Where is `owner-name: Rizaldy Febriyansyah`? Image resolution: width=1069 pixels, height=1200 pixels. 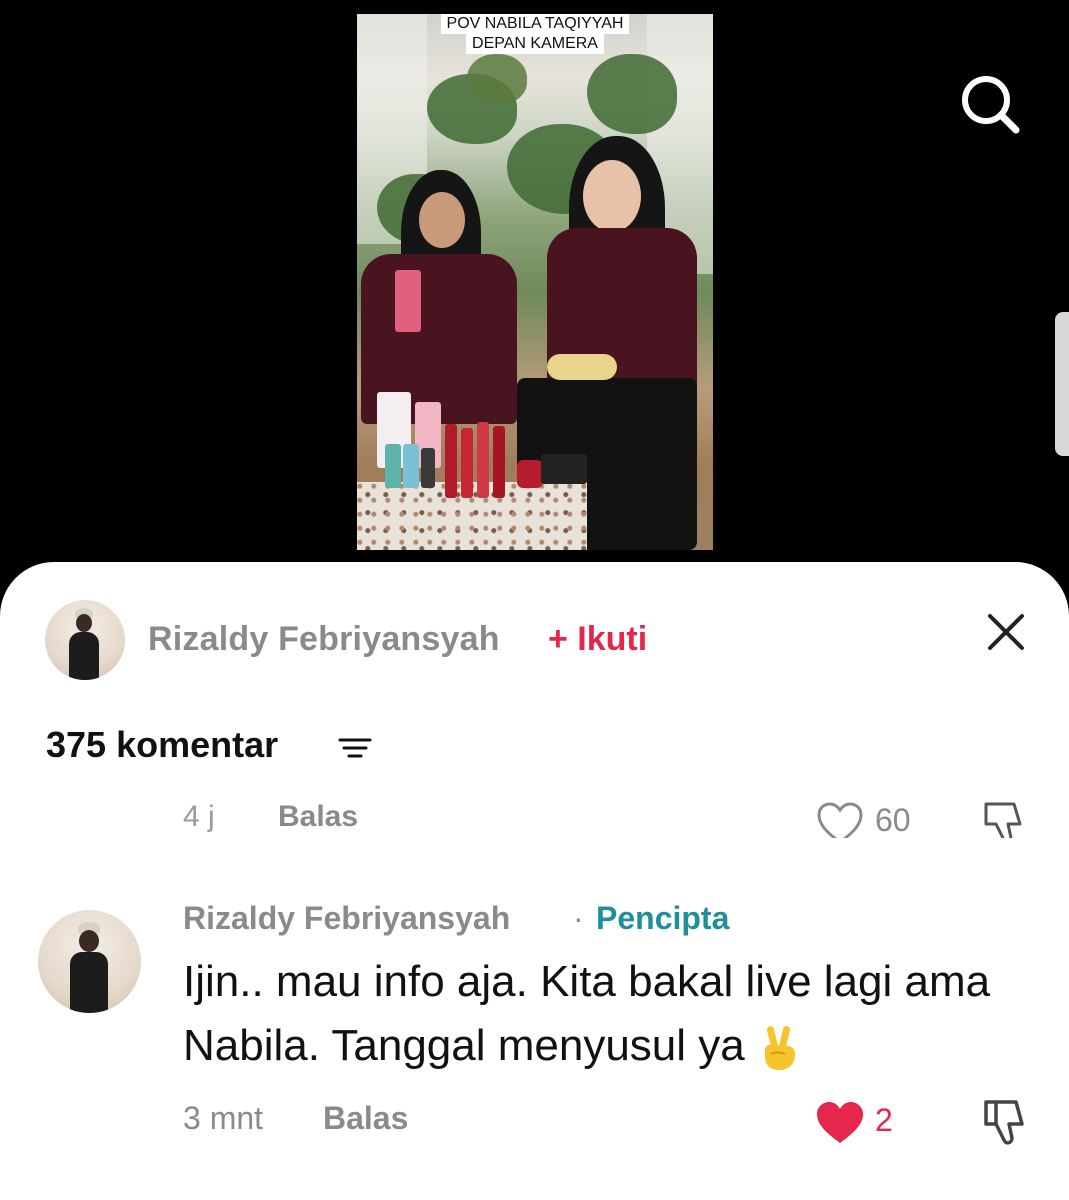
owner-name: Rizaldy Febriyansyah is located at coordinates (324, 639).